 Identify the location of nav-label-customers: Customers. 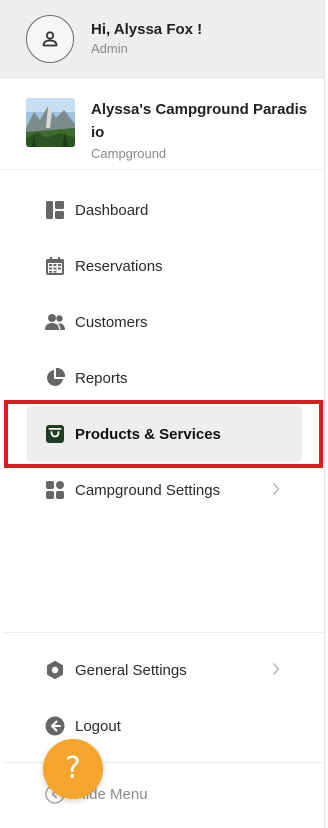
(111, 322).